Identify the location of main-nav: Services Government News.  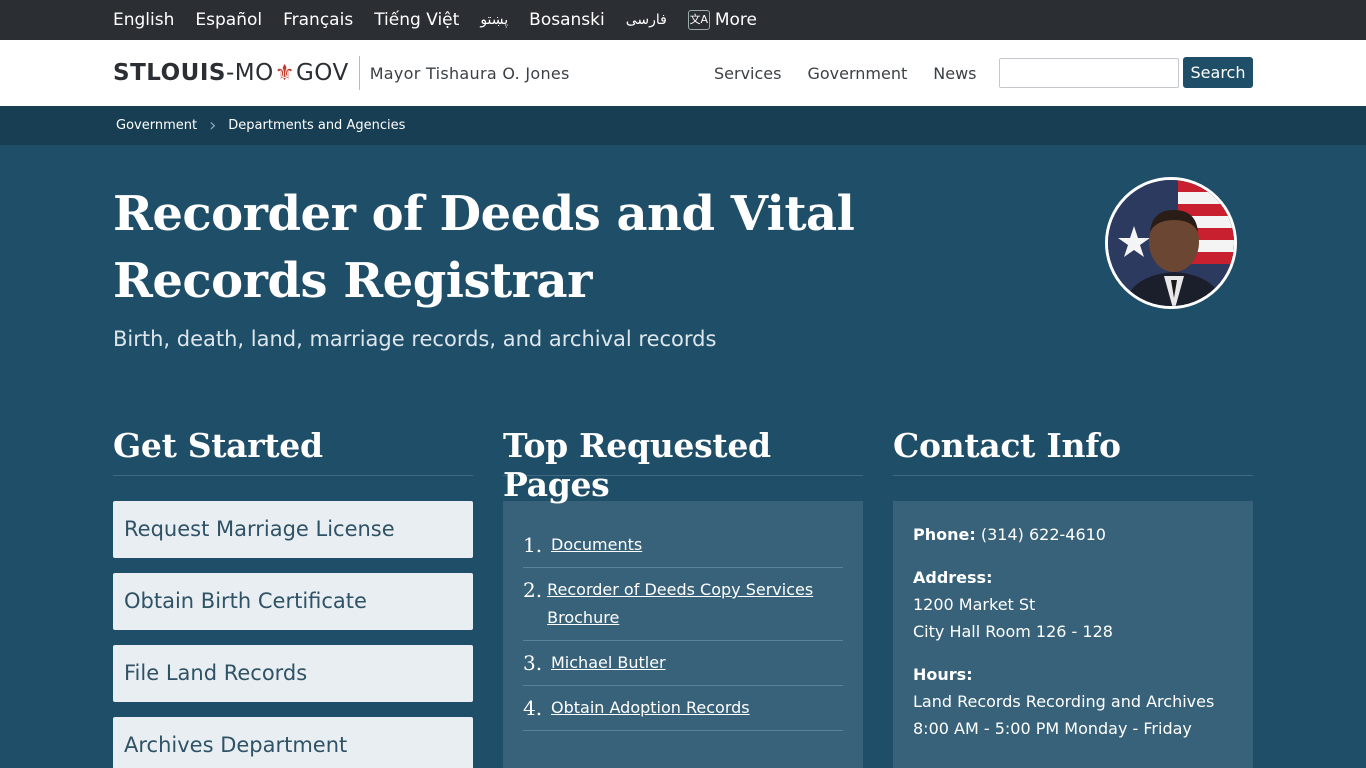
(858, 73).